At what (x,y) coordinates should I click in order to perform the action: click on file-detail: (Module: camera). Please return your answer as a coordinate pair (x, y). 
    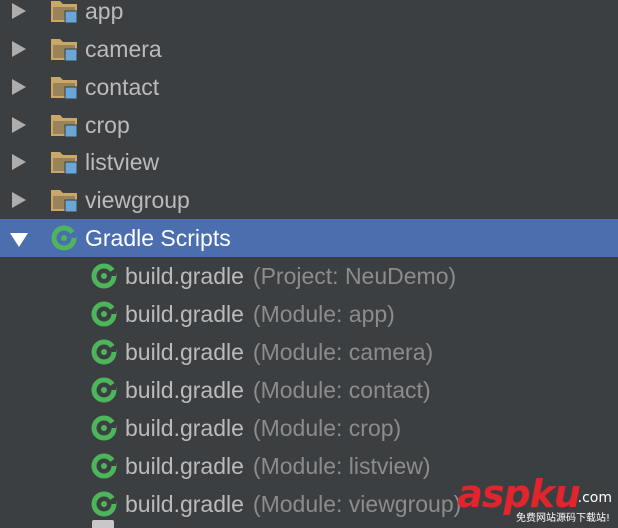
    Looking at the image, I should click on (343, 352).